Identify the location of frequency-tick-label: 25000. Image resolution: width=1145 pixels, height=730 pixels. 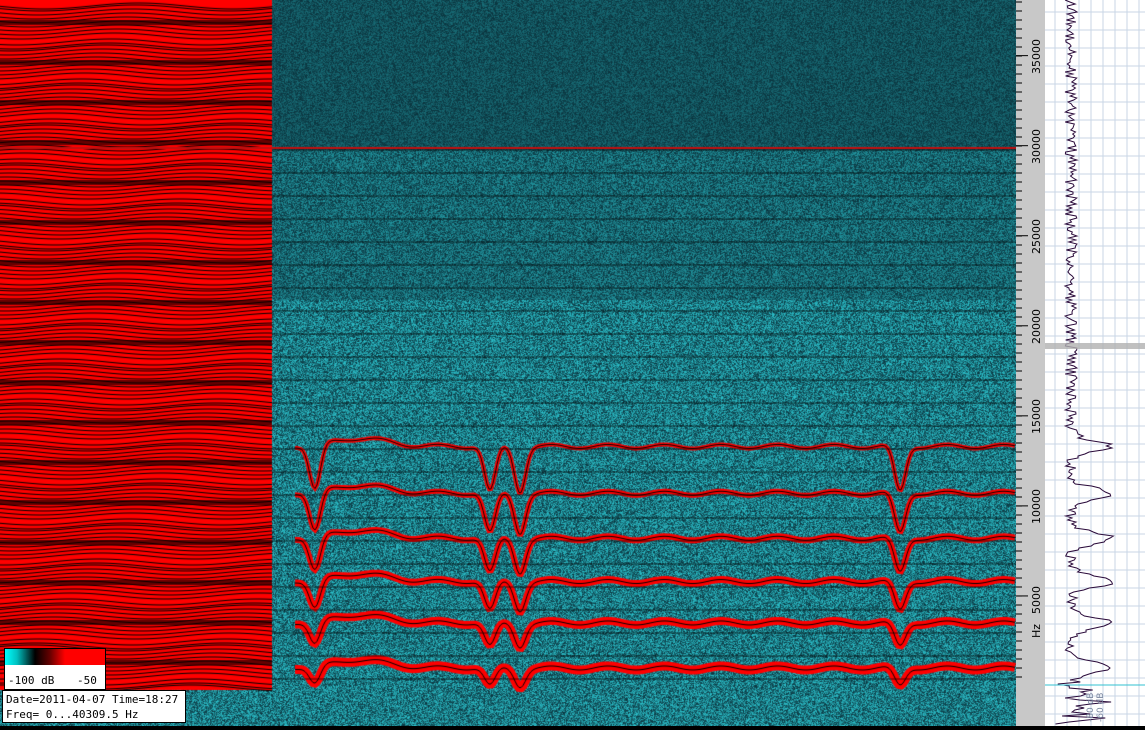
(1036, 236).